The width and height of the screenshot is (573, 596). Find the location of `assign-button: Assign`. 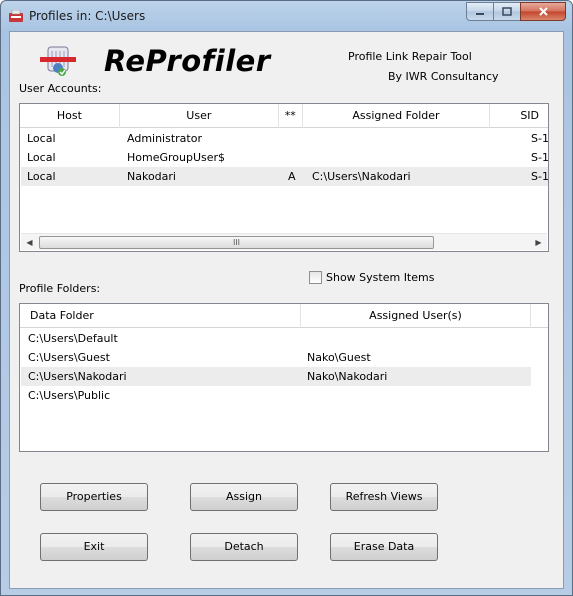

assign-button: Assign is located at coordinates (244, 497).